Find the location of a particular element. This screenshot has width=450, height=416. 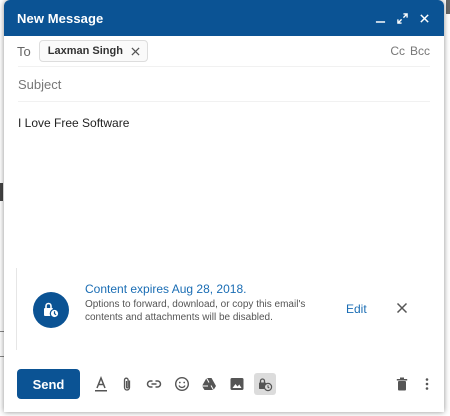

remove-recipient-icon is located at coordinates (136, 51).